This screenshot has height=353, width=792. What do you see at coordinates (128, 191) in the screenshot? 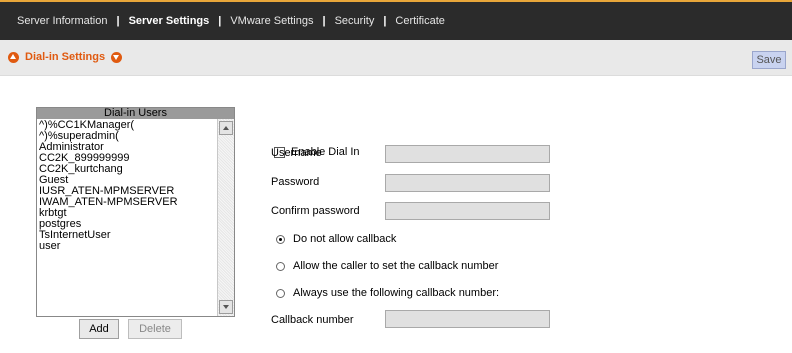
I see `list-item: IUSR_ATEN-MPMSERVER` at bounding box center [128, 191].